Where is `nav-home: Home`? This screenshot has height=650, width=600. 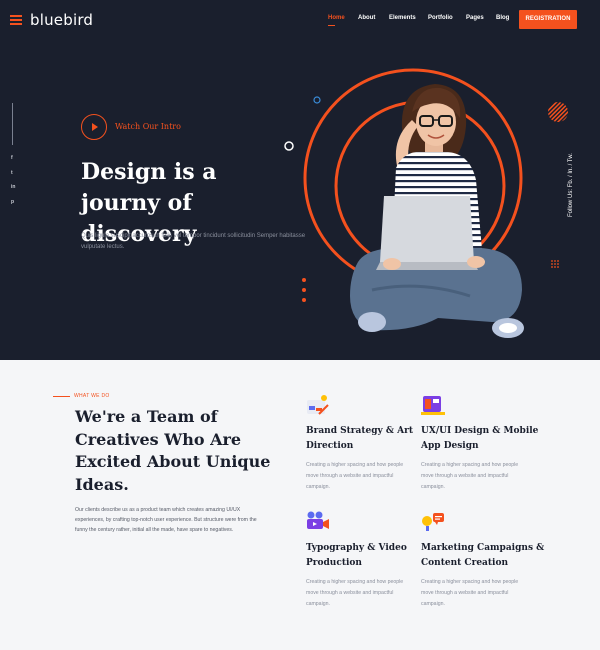
nav-home: Home is located at coordinates (336, 18).